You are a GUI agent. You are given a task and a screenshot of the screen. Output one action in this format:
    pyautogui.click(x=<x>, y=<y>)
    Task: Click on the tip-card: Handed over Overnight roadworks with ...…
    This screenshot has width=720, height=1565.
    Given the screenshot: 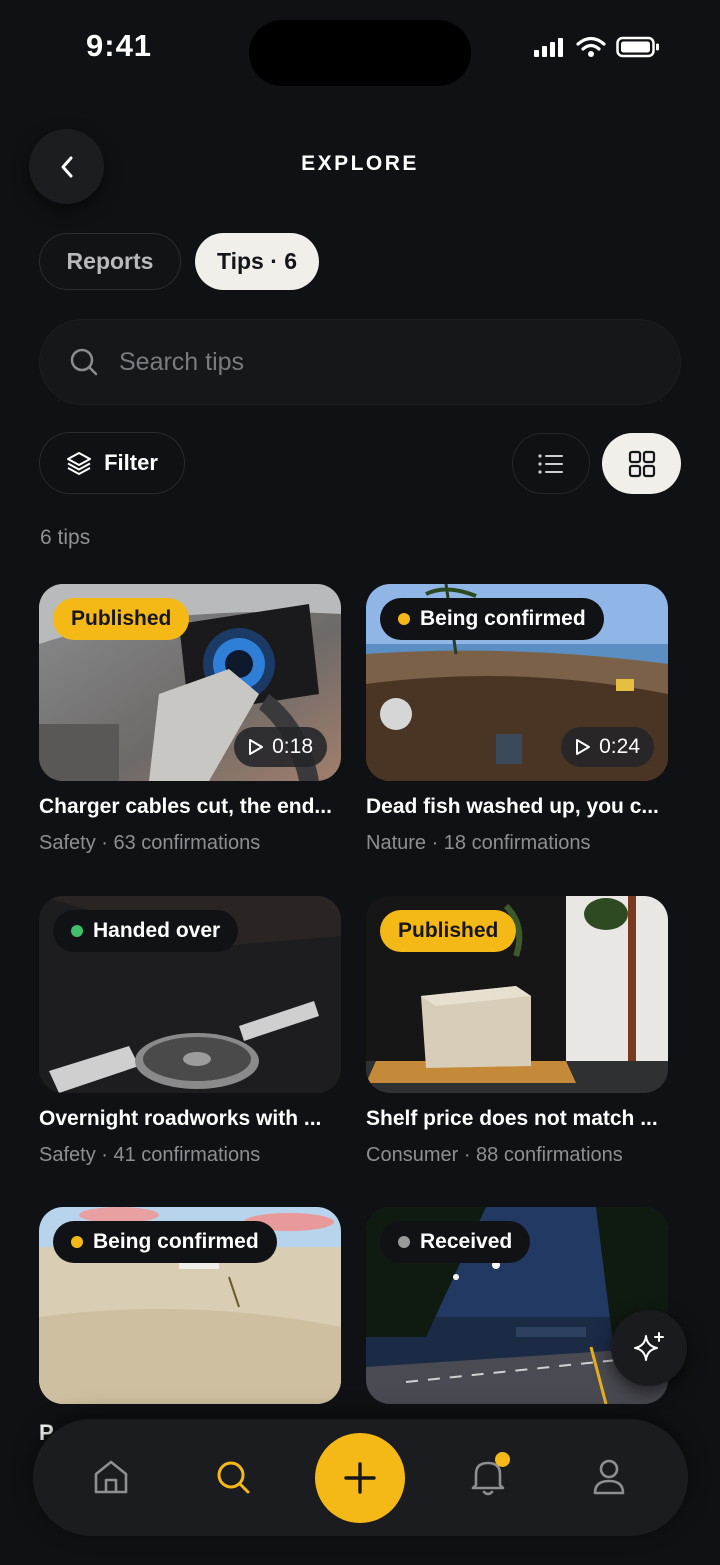 What is the action you would take?
    pyautogui.click(x=190, y=1031)
    